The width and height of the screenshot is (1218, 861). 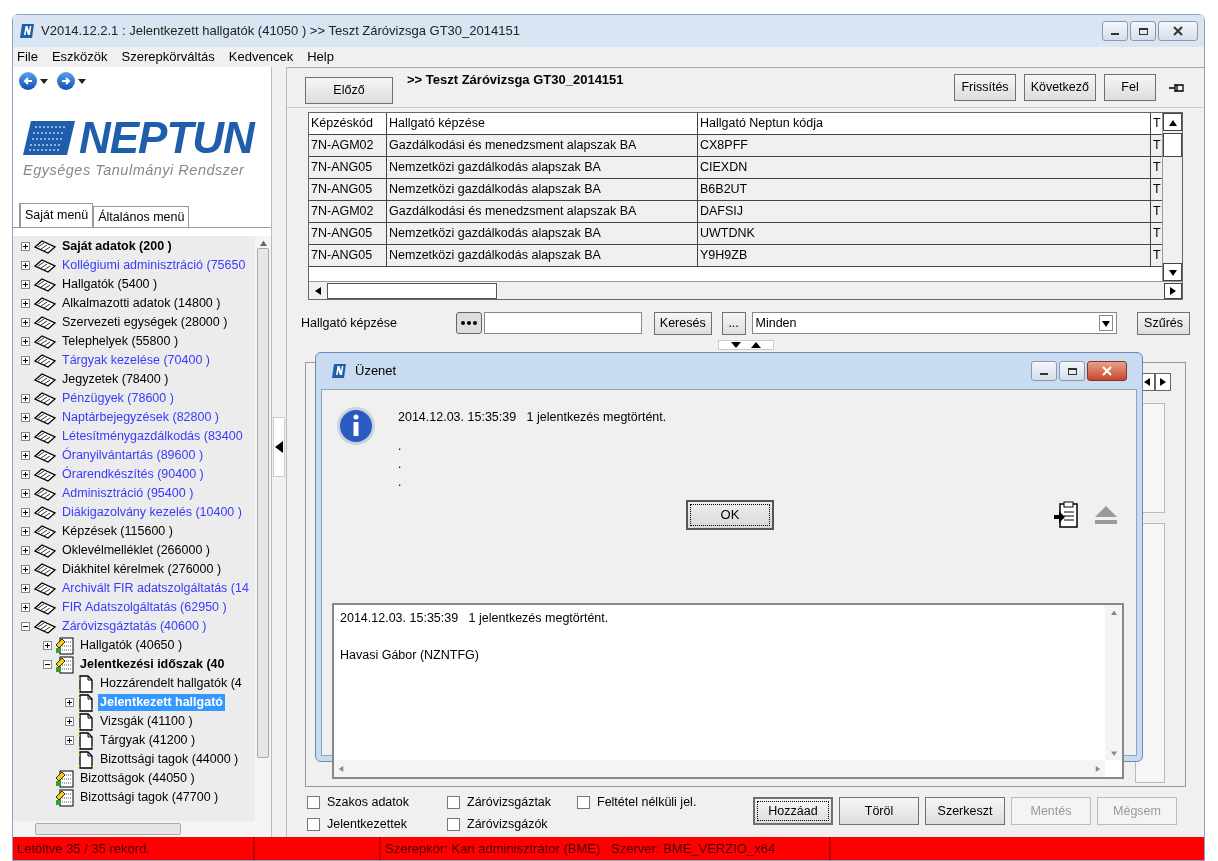 I want to click on ok-button: OK, so click(x=730, y=514).